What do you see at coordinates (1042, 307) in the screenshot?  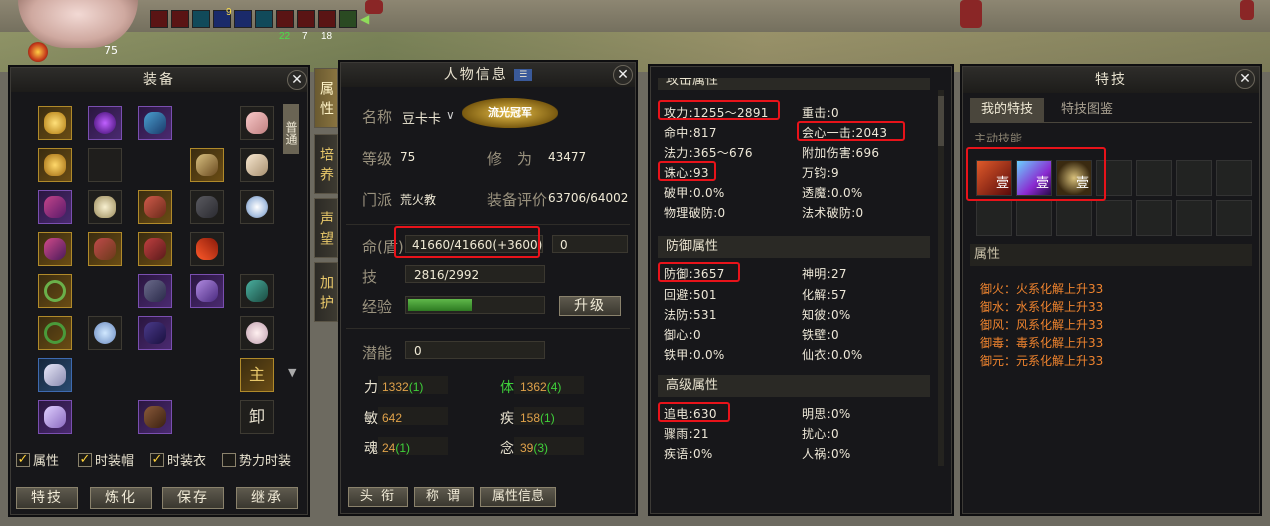 I see `skill-attr-line: 御水：水系化解上升33` at bounding box center [1042, 307].